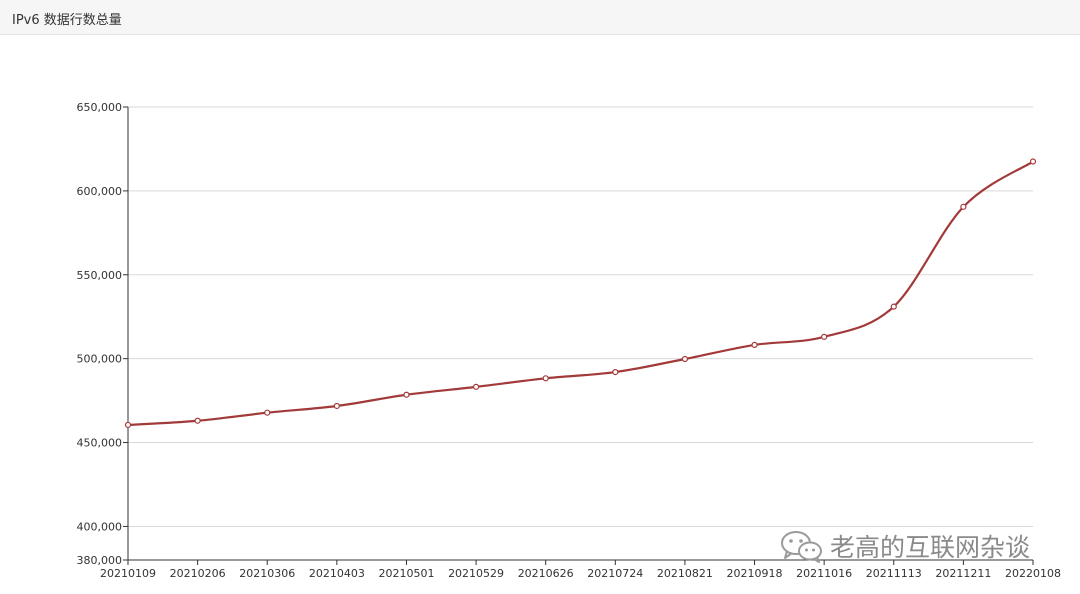 The height and width of the screenshot is (594, 1080). What do you see at coordinates (100, 359) in the screenshot?
I see `y-tick-label: 500,000` at bounding box center [100, 359].